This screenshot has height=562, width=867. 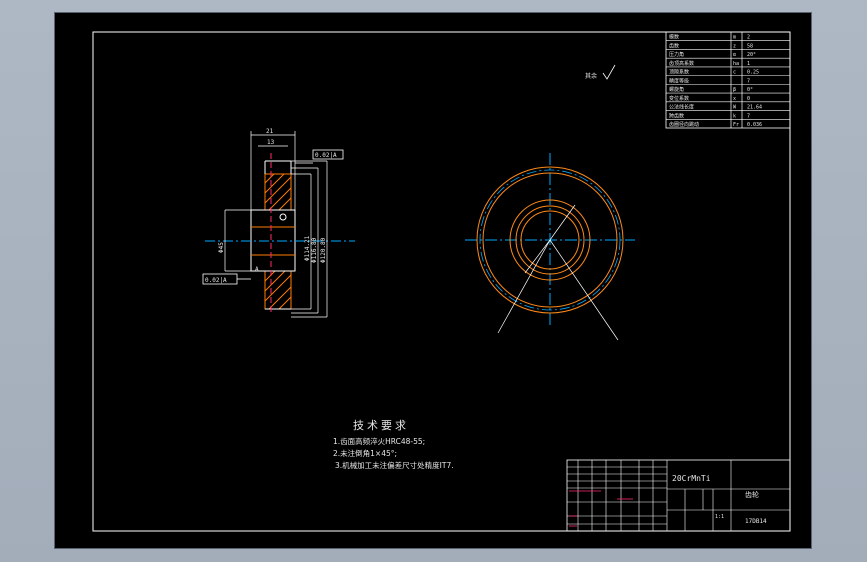 I want to click on tech-req-item-2: 2.未注倒角1×45°;, so click(x=365, y=453).